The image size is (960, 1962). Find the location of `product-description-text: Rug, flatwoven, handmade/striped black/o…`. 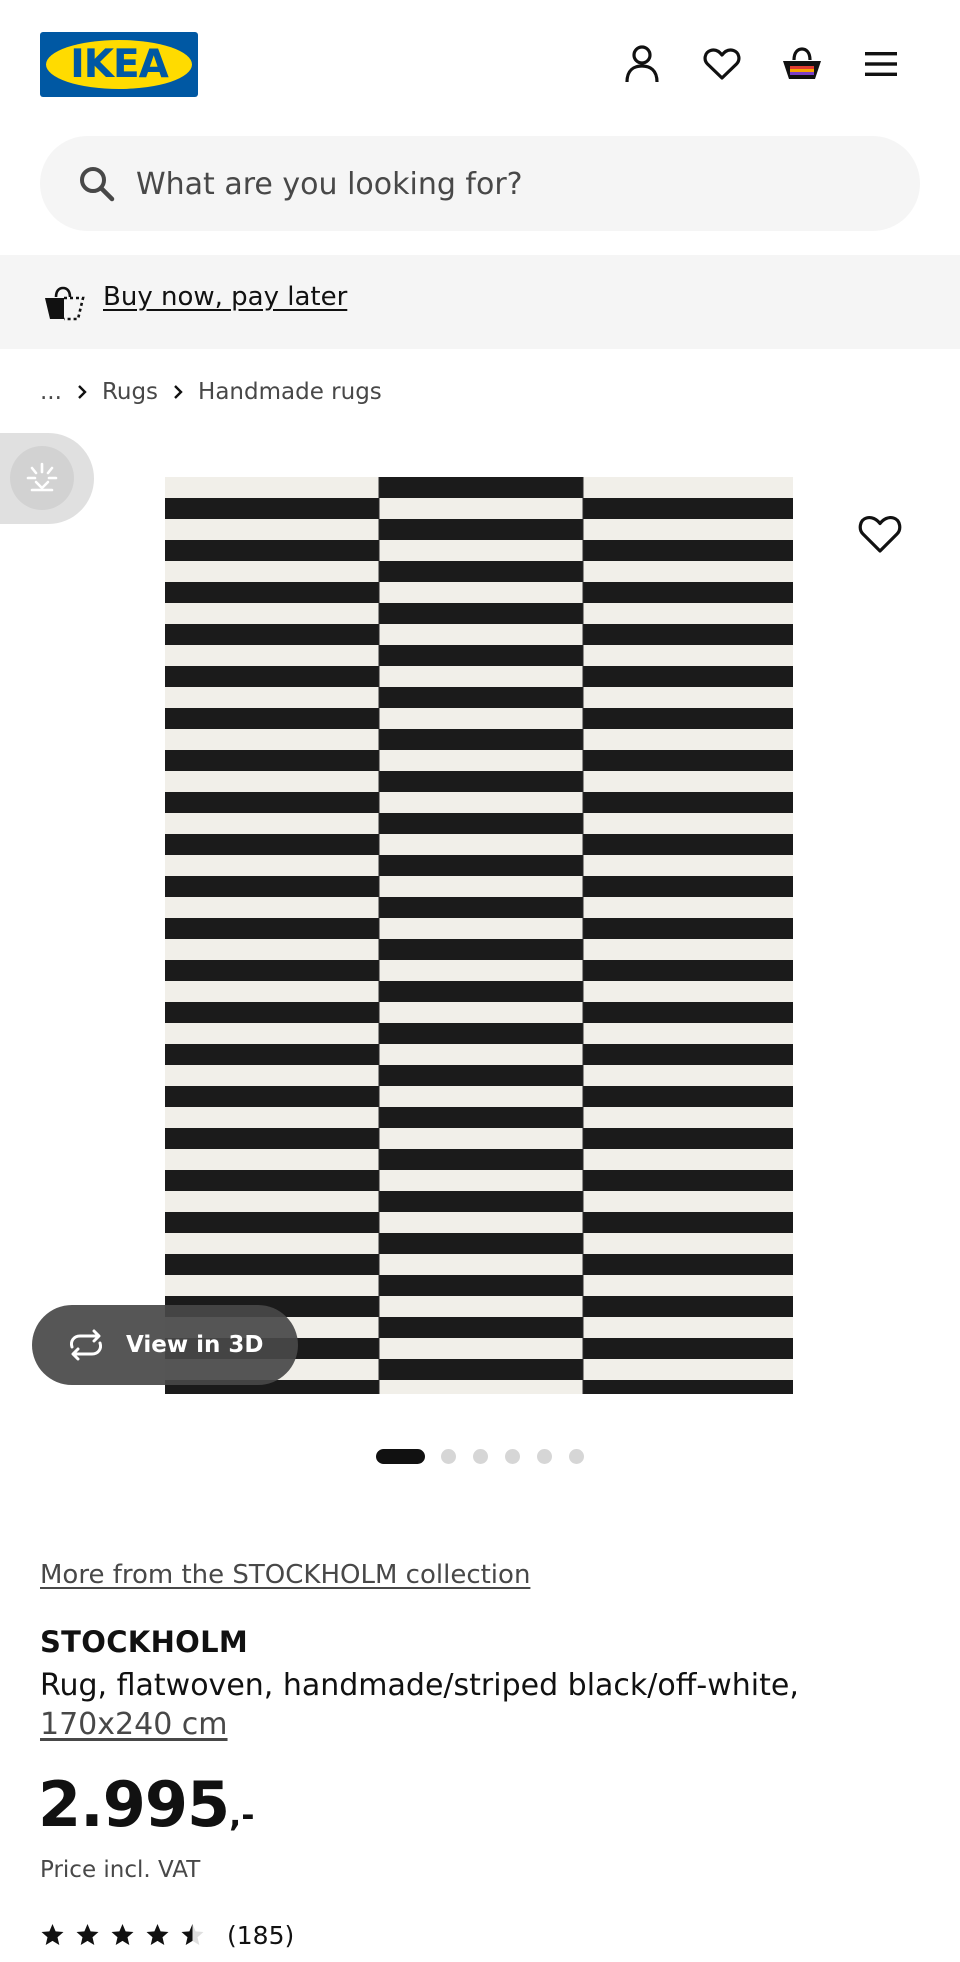

product-description-text: Rug, flatwoven, handmade/striped black/o… is located at coordinates (419, 1685).